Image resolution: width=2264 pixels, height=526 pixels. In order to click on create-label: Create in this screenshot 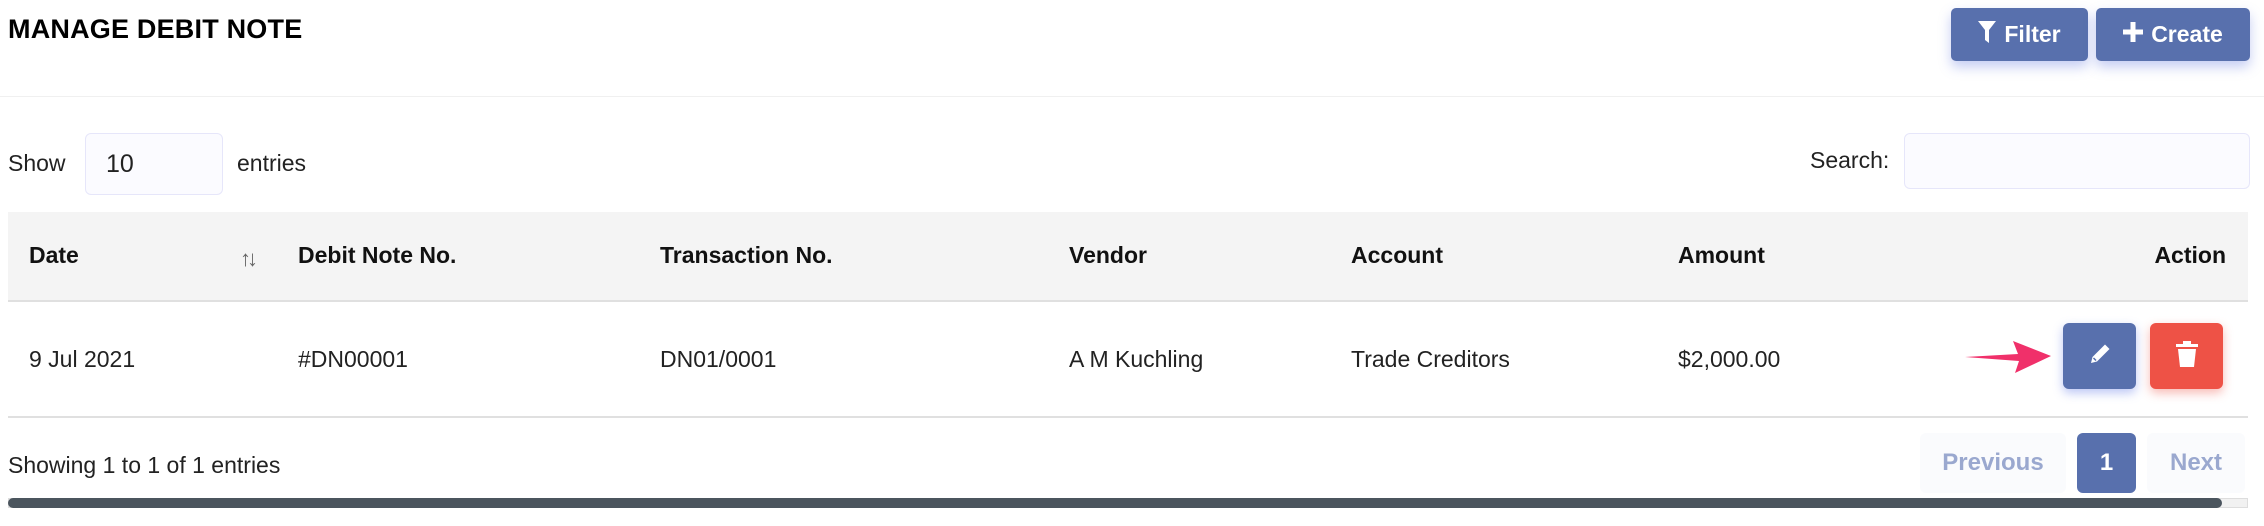, I will do `click(2187, 34)`.